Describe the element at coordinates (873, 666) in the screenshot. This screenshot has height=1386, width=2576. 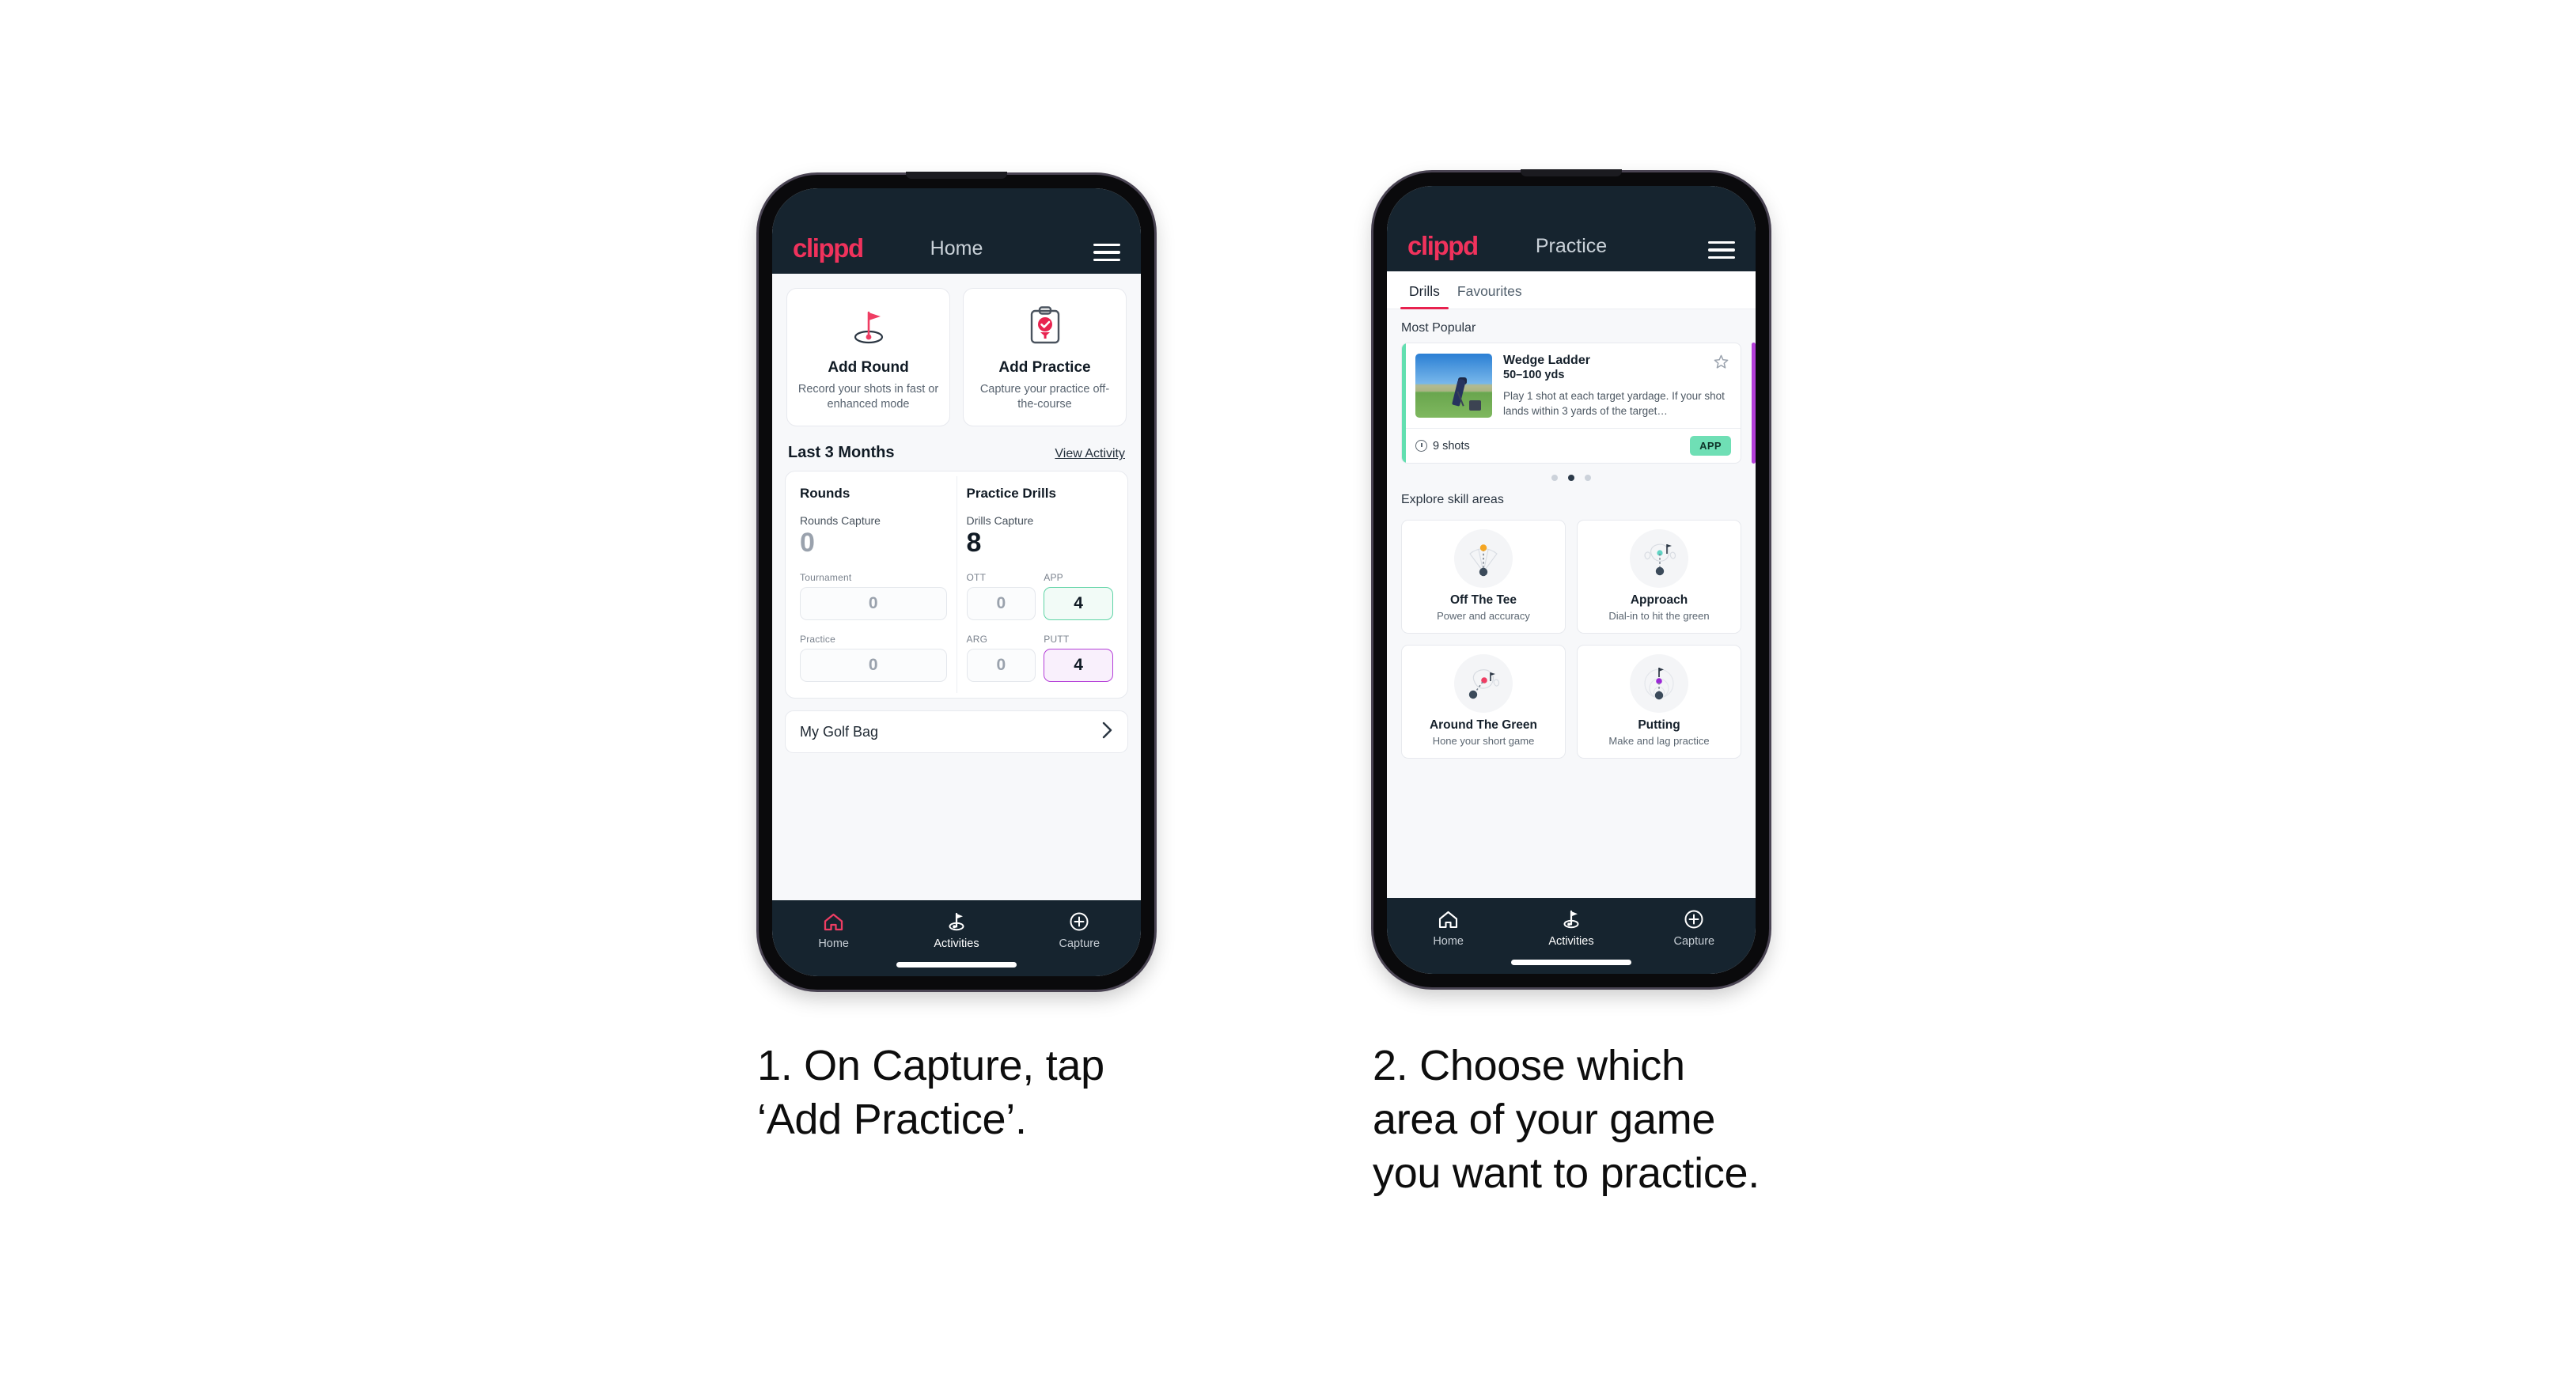
I see `metric-practice-value: 0` at that location.